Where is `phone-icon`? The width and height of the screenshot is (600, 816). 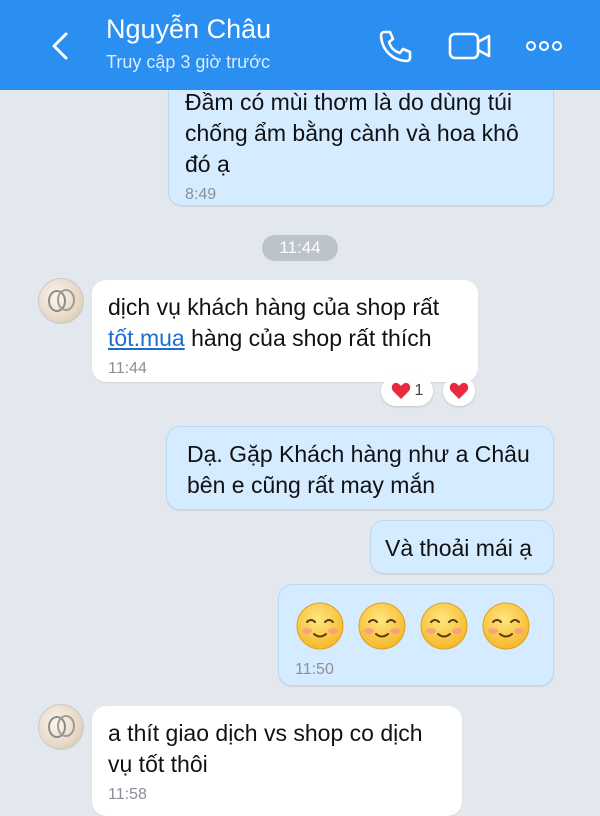
phone-icon is located at coordinates (395, 46).